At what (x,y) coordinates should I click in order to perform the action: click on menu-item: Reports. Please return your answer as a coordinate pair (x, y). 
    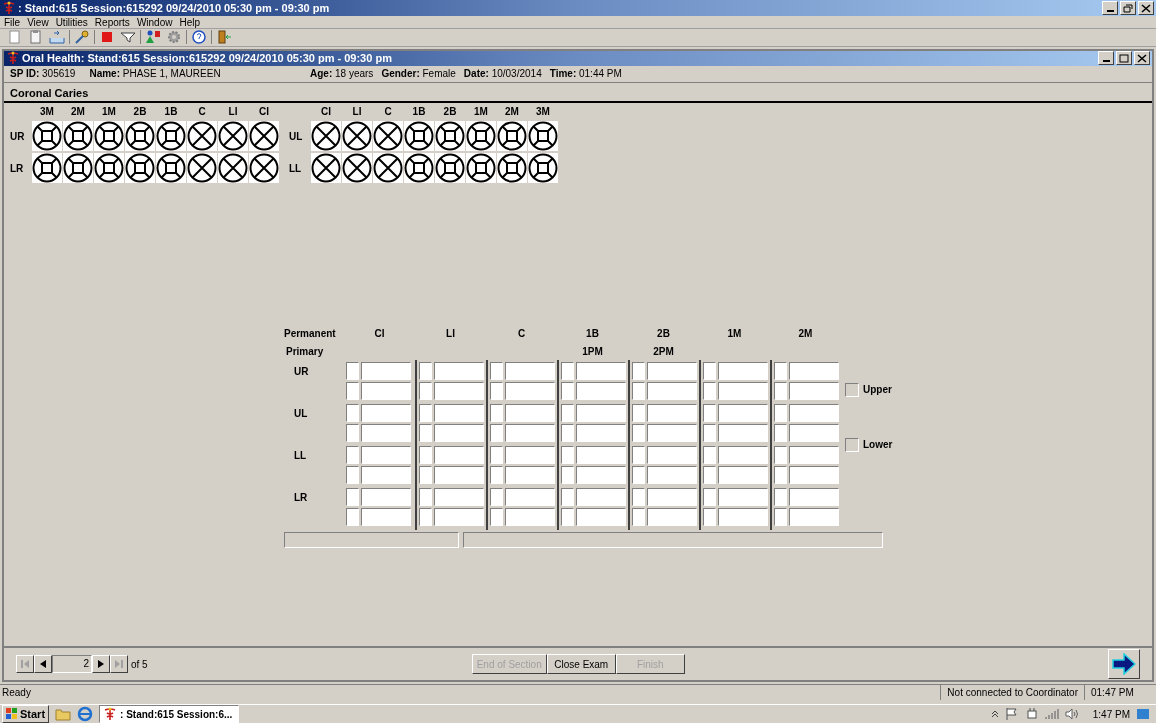
    Looking at the image, I should click on (112, 22).